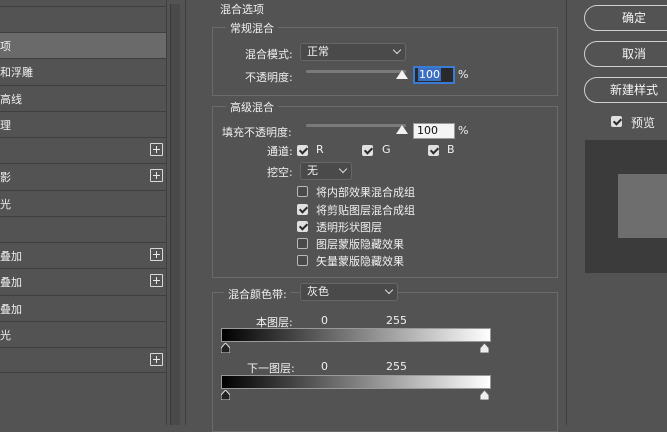 The height and width of the screenshot is (432, 667). Describe the element at coordinates (360, 261) in the screenshot. I see `vector-mask-hides-effects-label: 矢量蒙版隐藏效果` at that location.